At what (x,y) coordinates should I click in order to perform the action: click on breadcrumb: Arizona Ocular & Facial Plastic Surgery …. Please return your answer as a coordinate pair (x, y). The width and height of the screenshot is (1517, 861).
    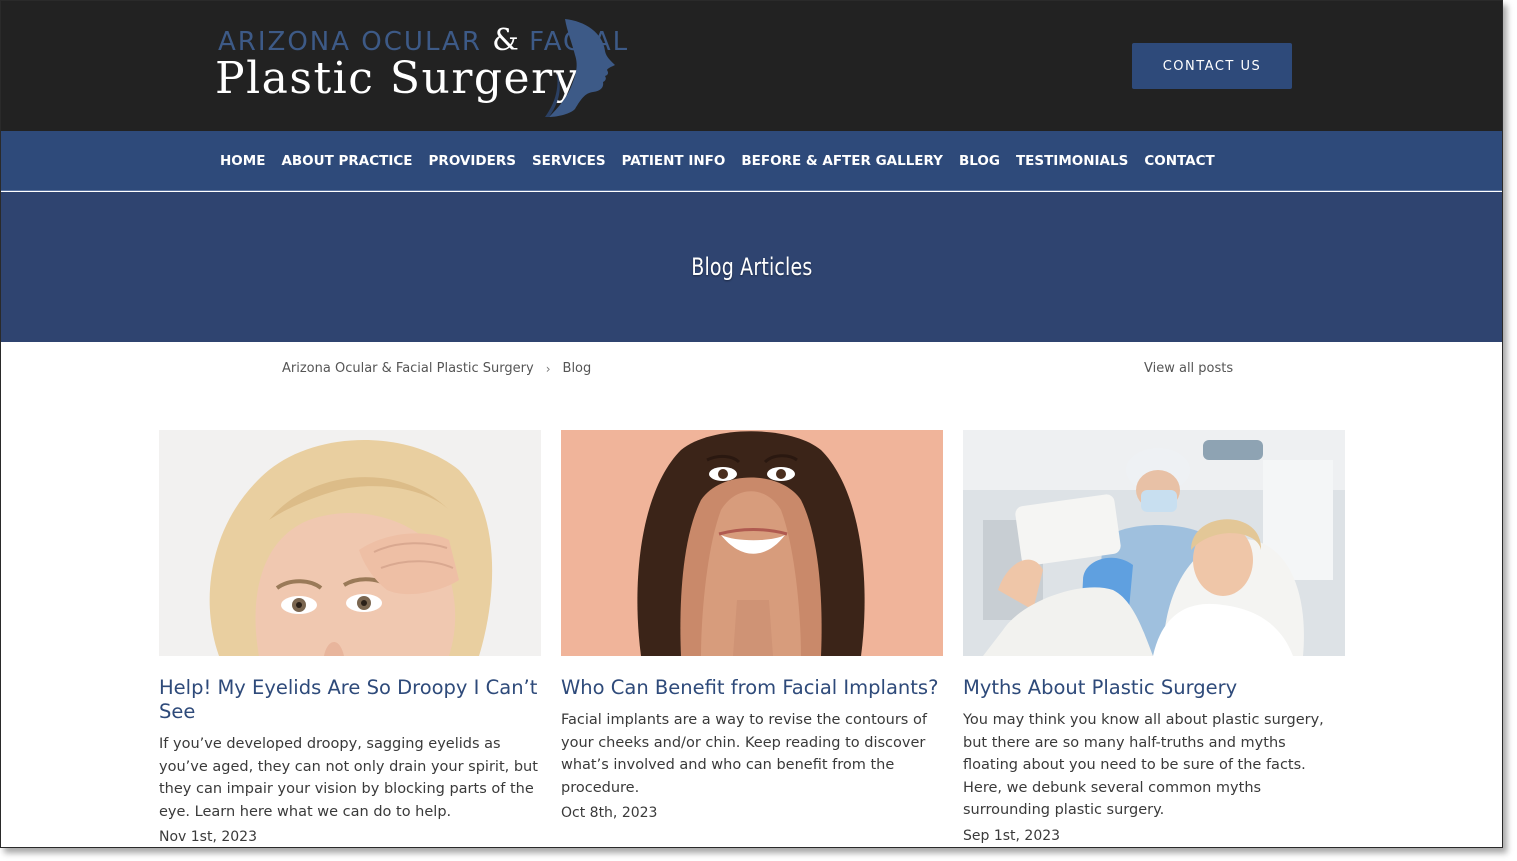
    Looking at the image, I should click on (436, 368).